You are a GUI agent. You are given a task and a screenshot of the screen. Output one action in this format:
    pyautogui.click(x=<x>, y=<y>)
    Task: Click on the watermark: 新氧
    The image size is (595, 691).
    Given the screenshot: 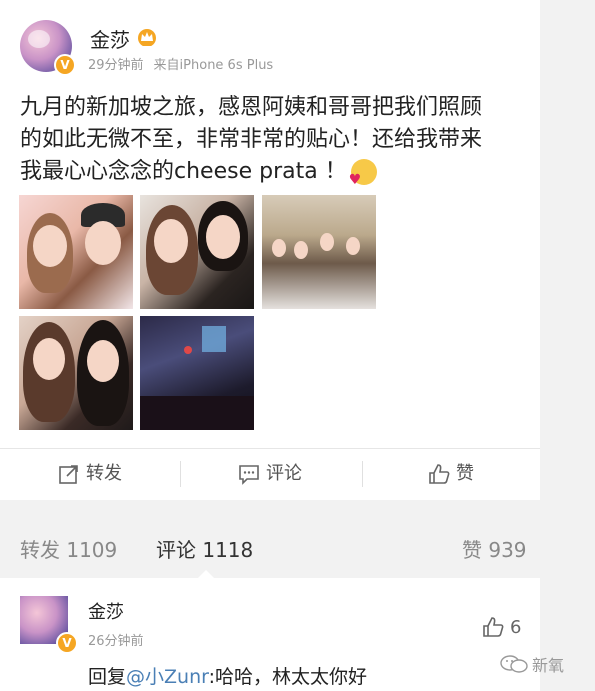 What is the action you would take?
    pyautogui.click(x=532, y=664)
    